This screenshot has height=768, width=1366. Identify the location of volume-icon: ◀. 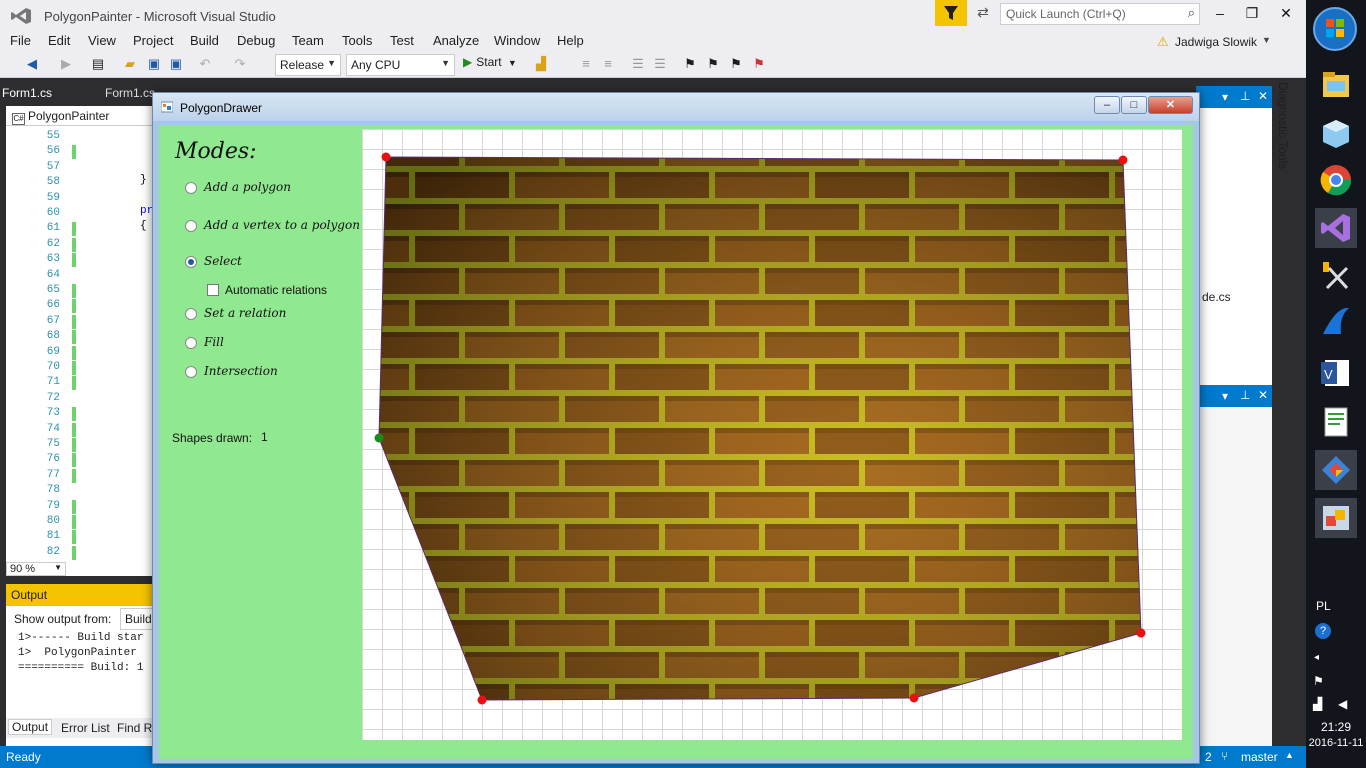
(1342, 704).